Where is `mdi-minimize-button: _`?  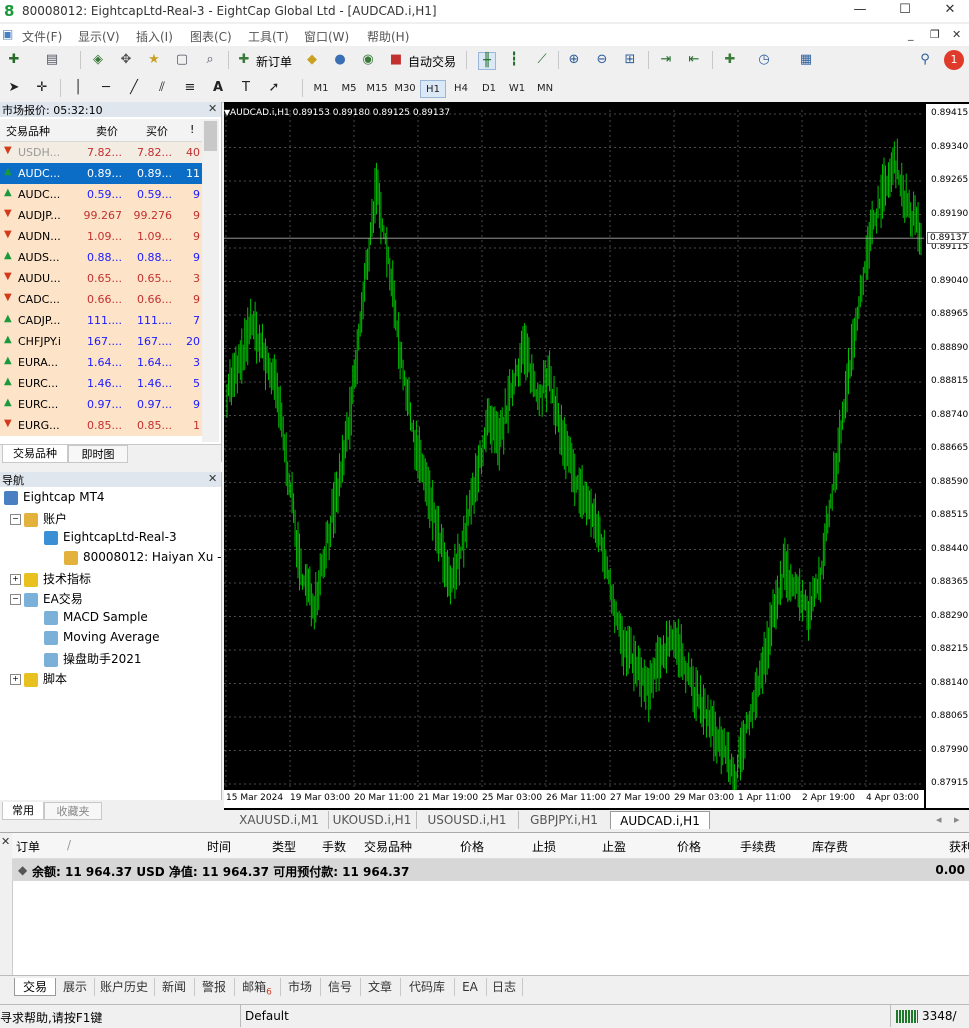 mdi-minimize-button: _ is located at coordinates (911, 34).